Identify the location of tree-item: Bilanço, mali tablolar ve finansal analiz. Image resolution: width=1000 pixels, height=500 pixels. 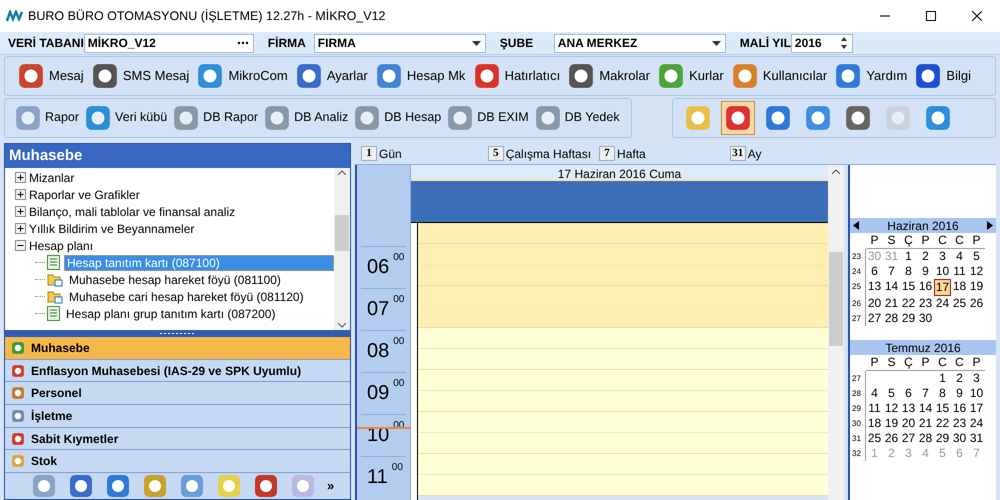
(132, 211).